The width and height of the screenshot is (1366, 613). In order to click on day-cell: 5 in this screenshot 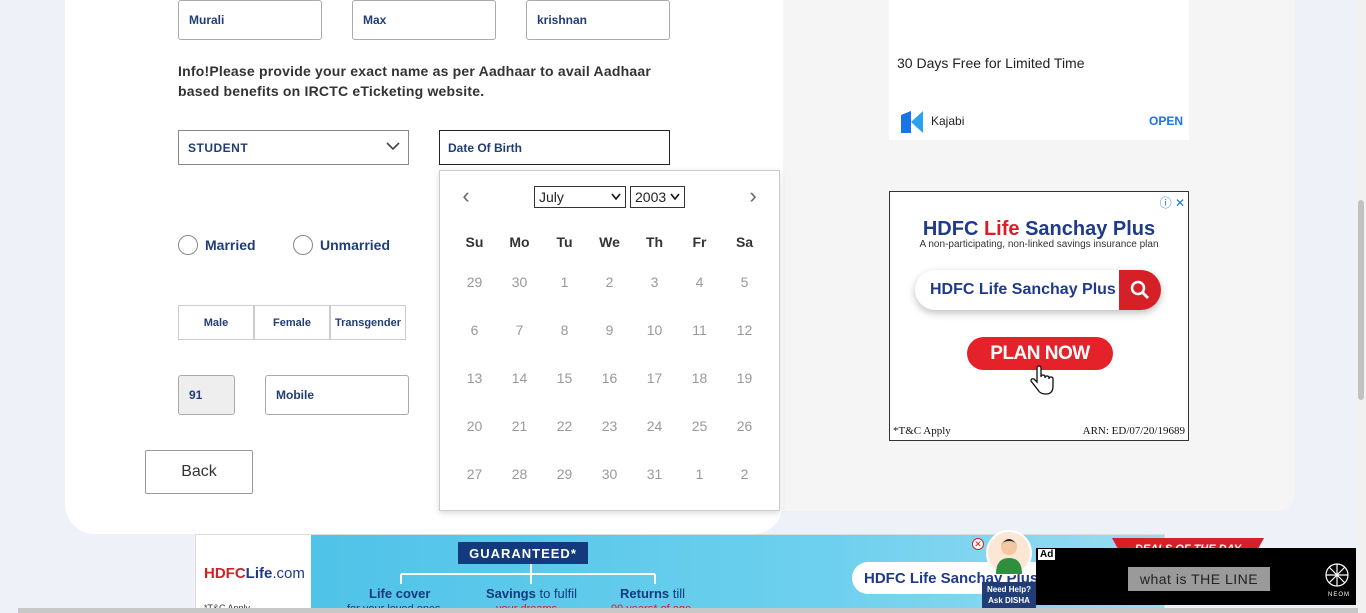, I will do `click(744, 291)`.